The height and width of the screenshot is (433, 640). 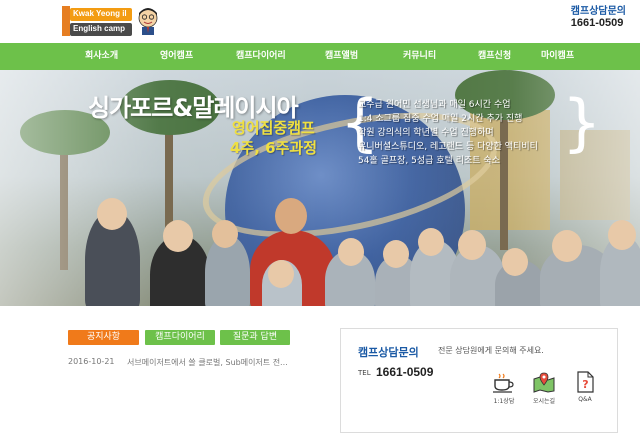 I want to click on hotline: 캠프상담문의 1661-0509, so click(x=598, y=18).